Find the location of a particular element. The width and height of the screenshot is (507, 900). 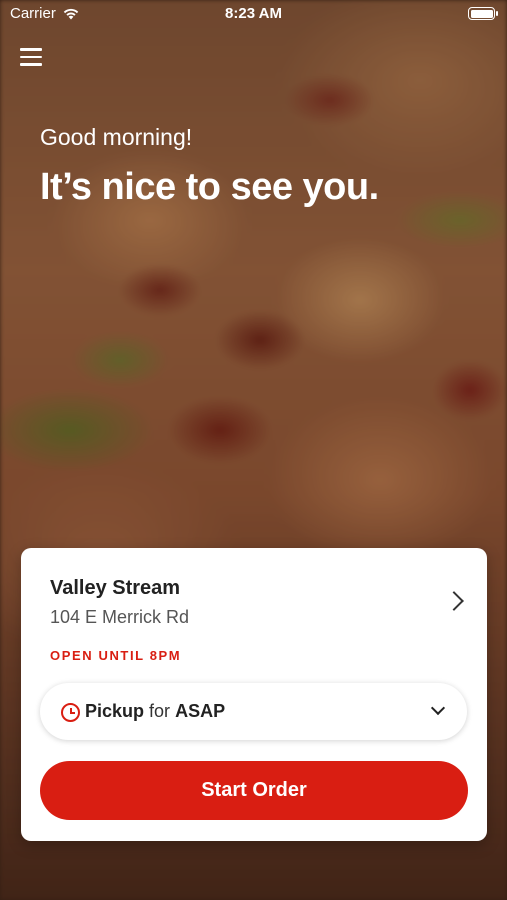

order-mode-text: Pickup for ASAP is located at coordinates (155, 711).